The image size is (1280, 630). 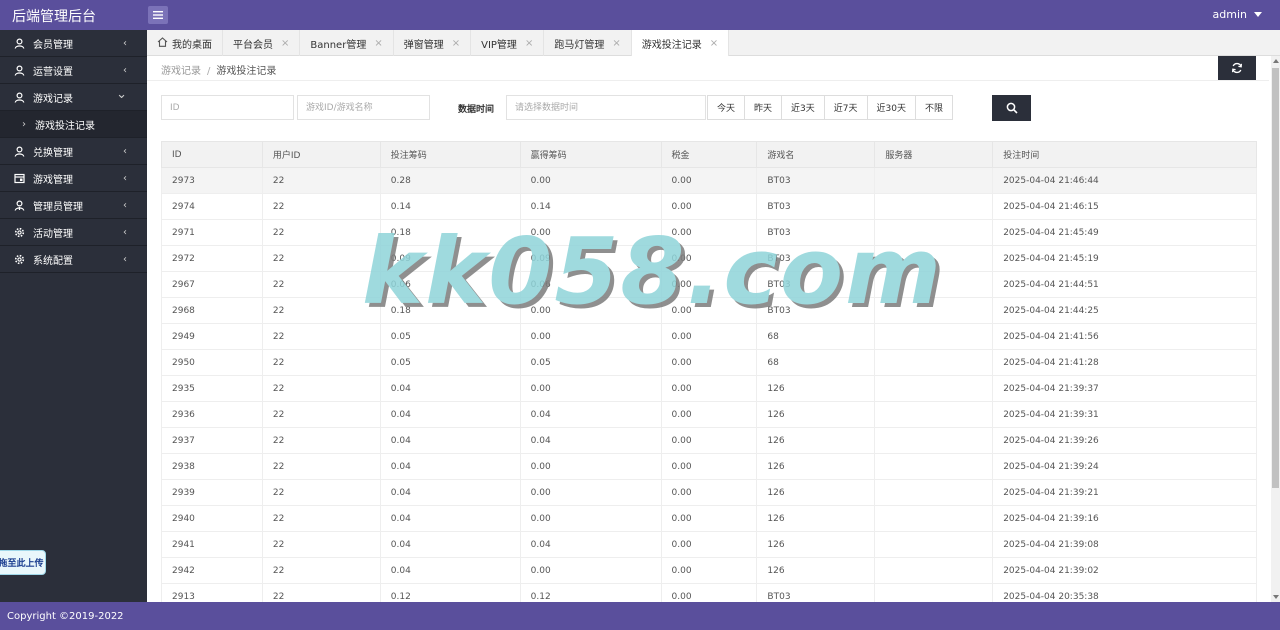 What do you see at coordinates (891, 107) in the screenshot?
I see `quick-range-button-4: 近30天` at bounding box center [891, 107].